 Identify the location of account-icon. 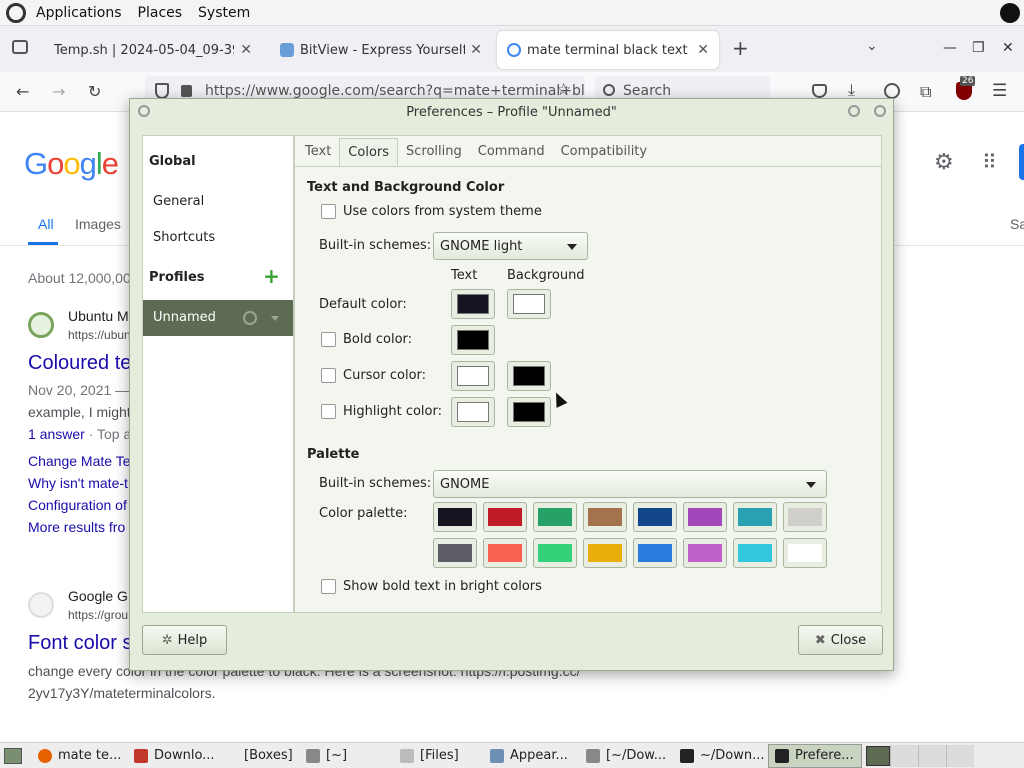
(892, 91).